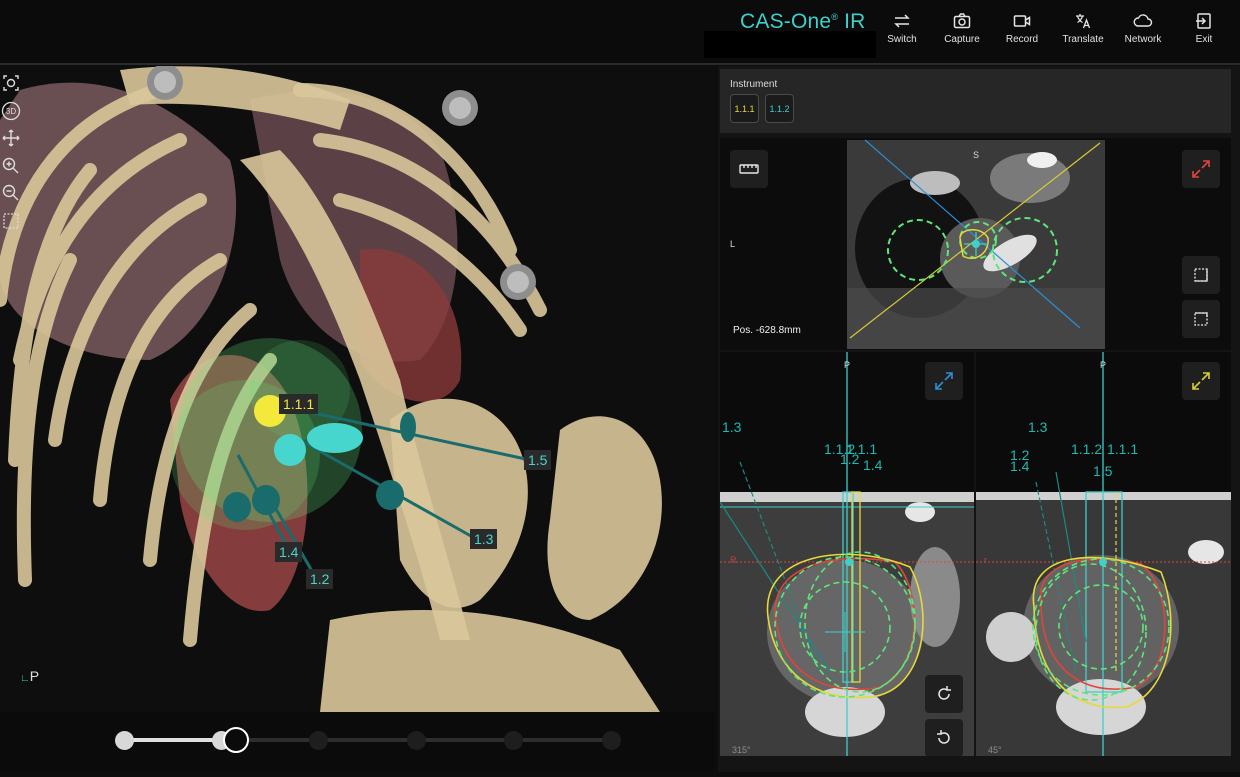 The height and width of the screenshot is (777, 1240). What do you see at coordinates (11, 166) in the screenshot?
I see `zoom-in-icon` at bounding box center [11, 166].